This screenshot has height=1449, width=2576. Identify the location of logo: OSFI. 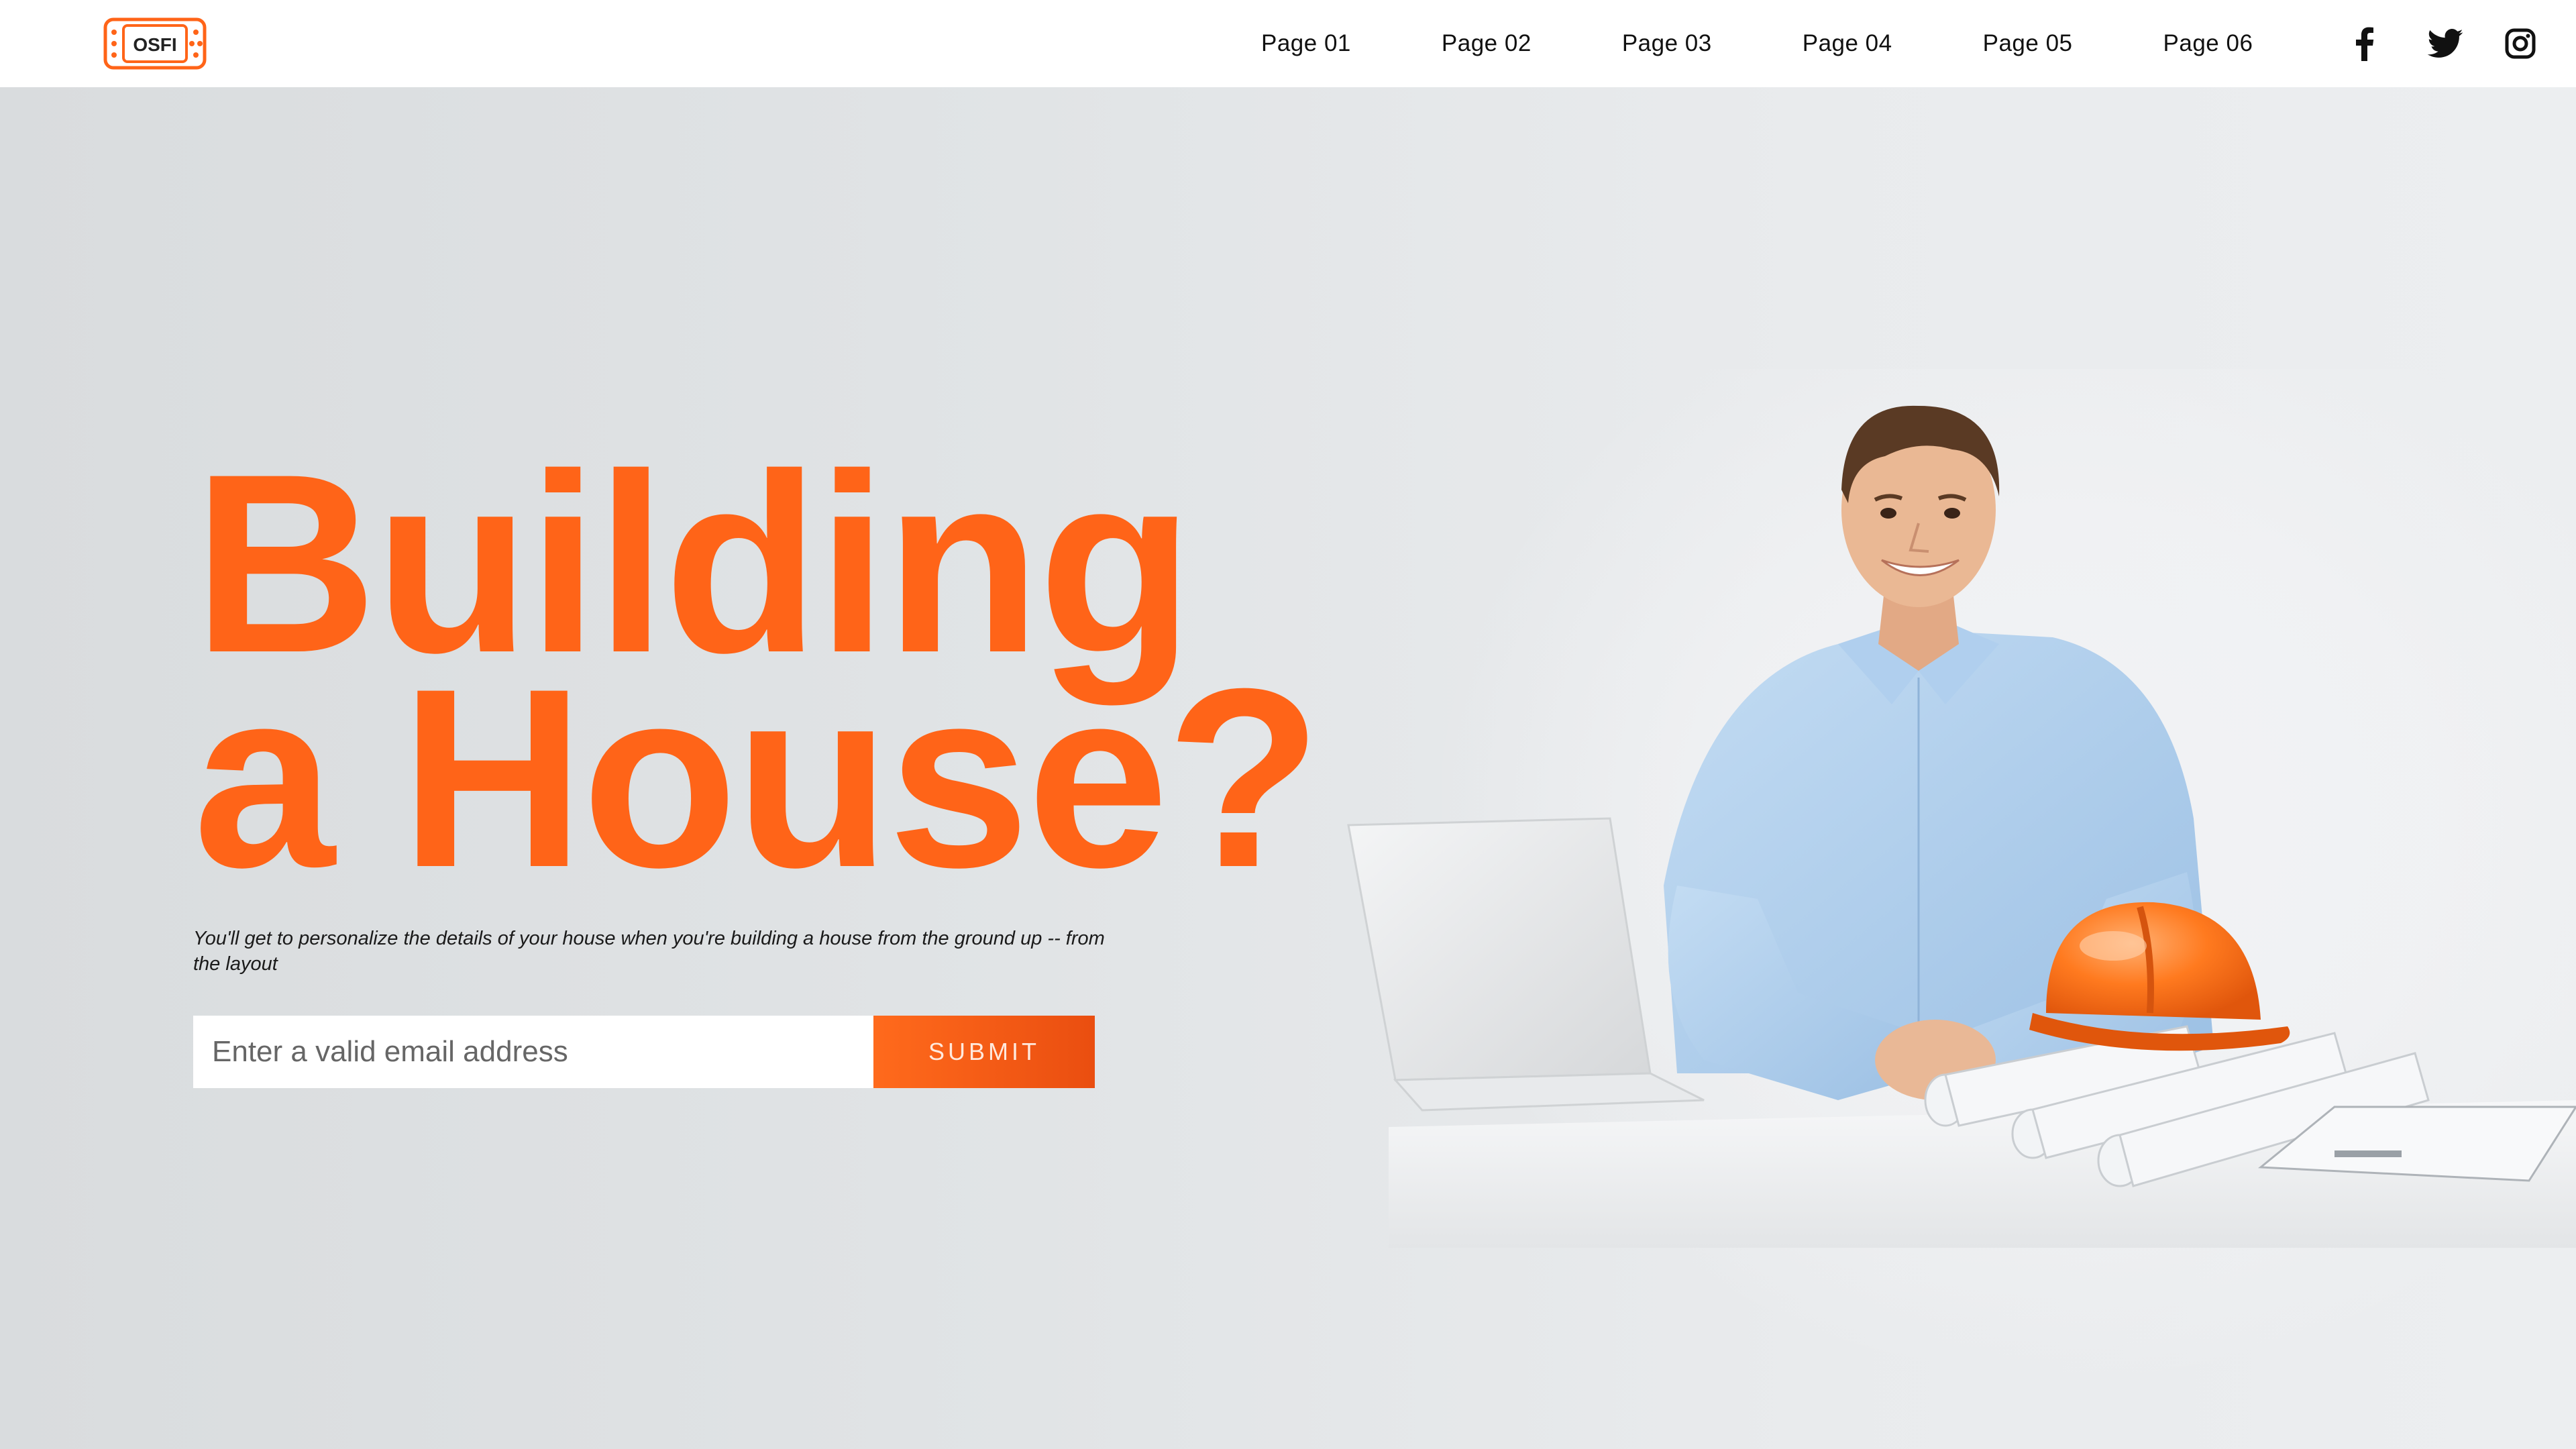
(155, 43).